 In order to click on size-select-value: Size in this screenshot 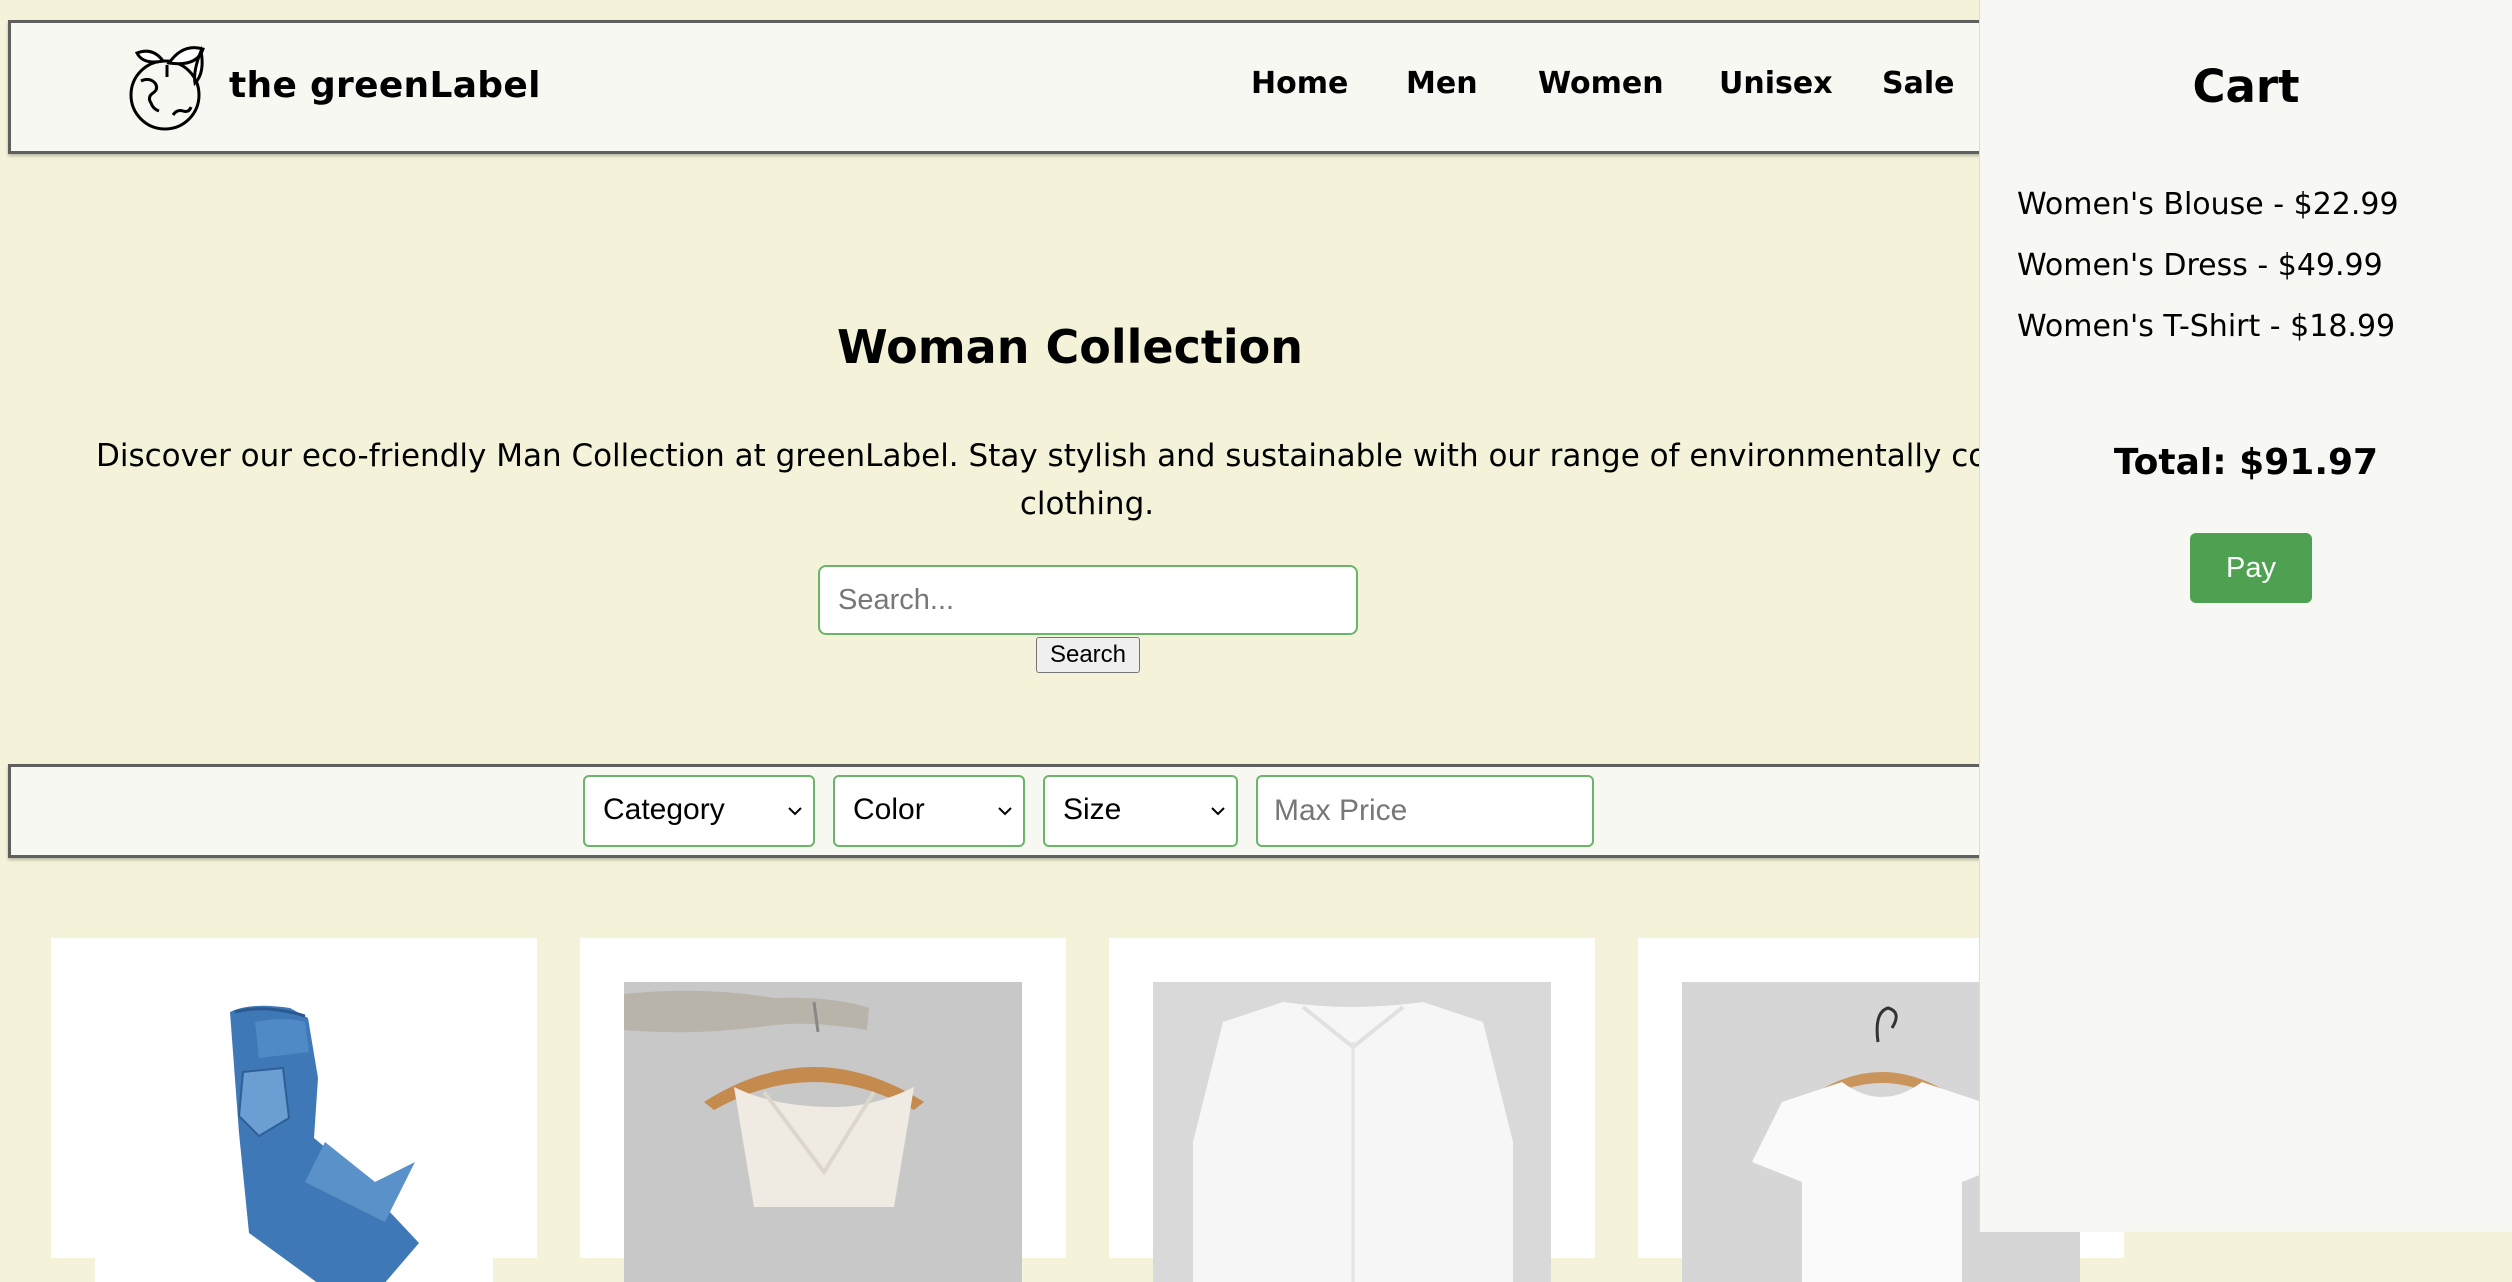, I will do `click(1092, 809)`.